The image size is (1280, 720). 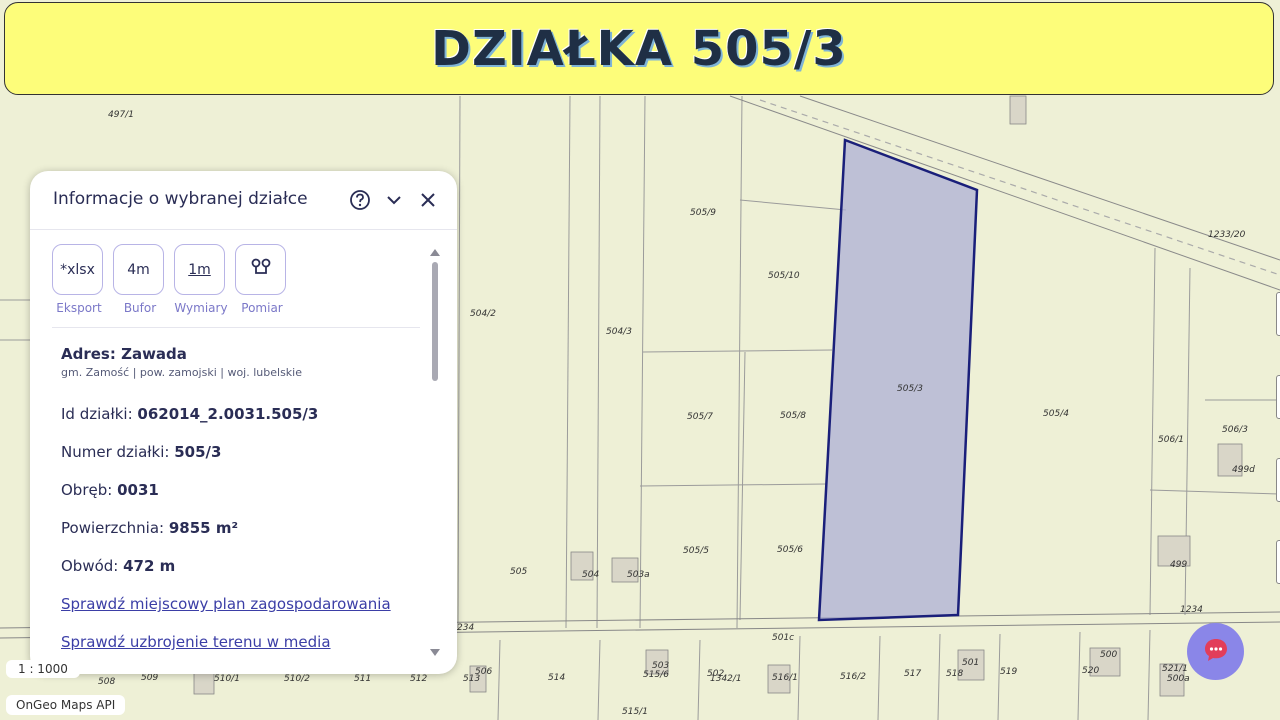 What do you see at coordinates (619, 332) in the screenshot?
I see `parcel-label: 504/3` at bounding box center [619, 332].